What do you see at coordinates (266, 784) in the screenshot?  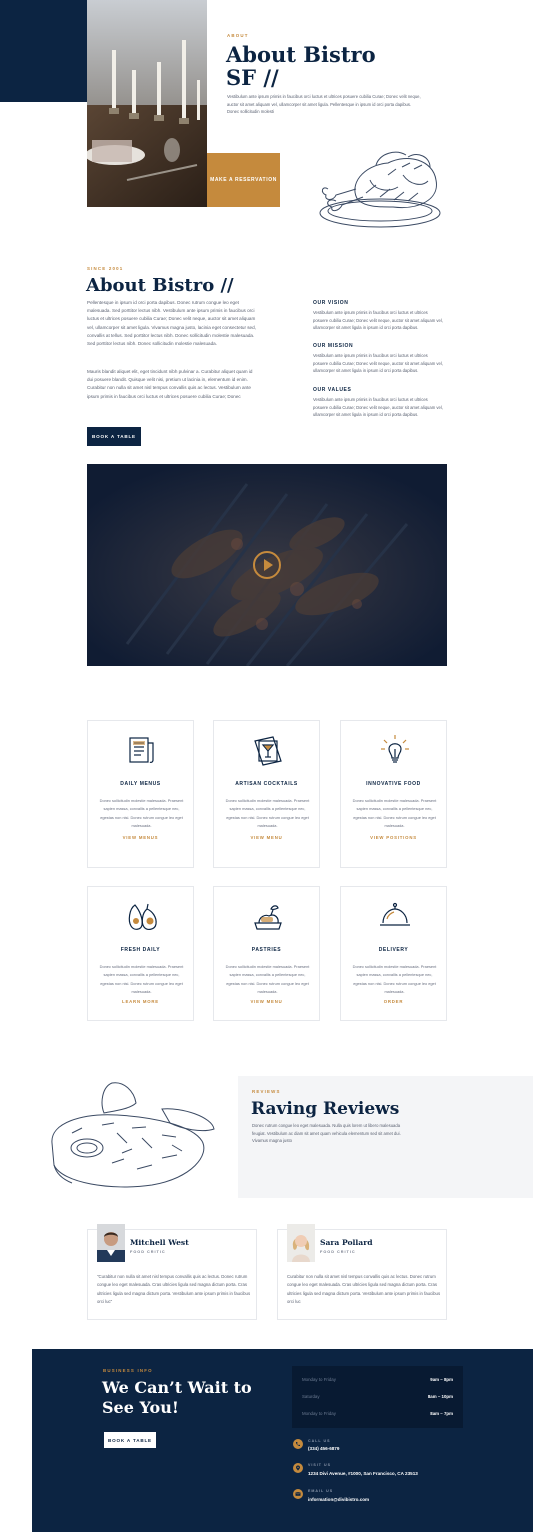 I see `feature-title: ARTISAN COCKTAILS` at bounding box center [266, 784].